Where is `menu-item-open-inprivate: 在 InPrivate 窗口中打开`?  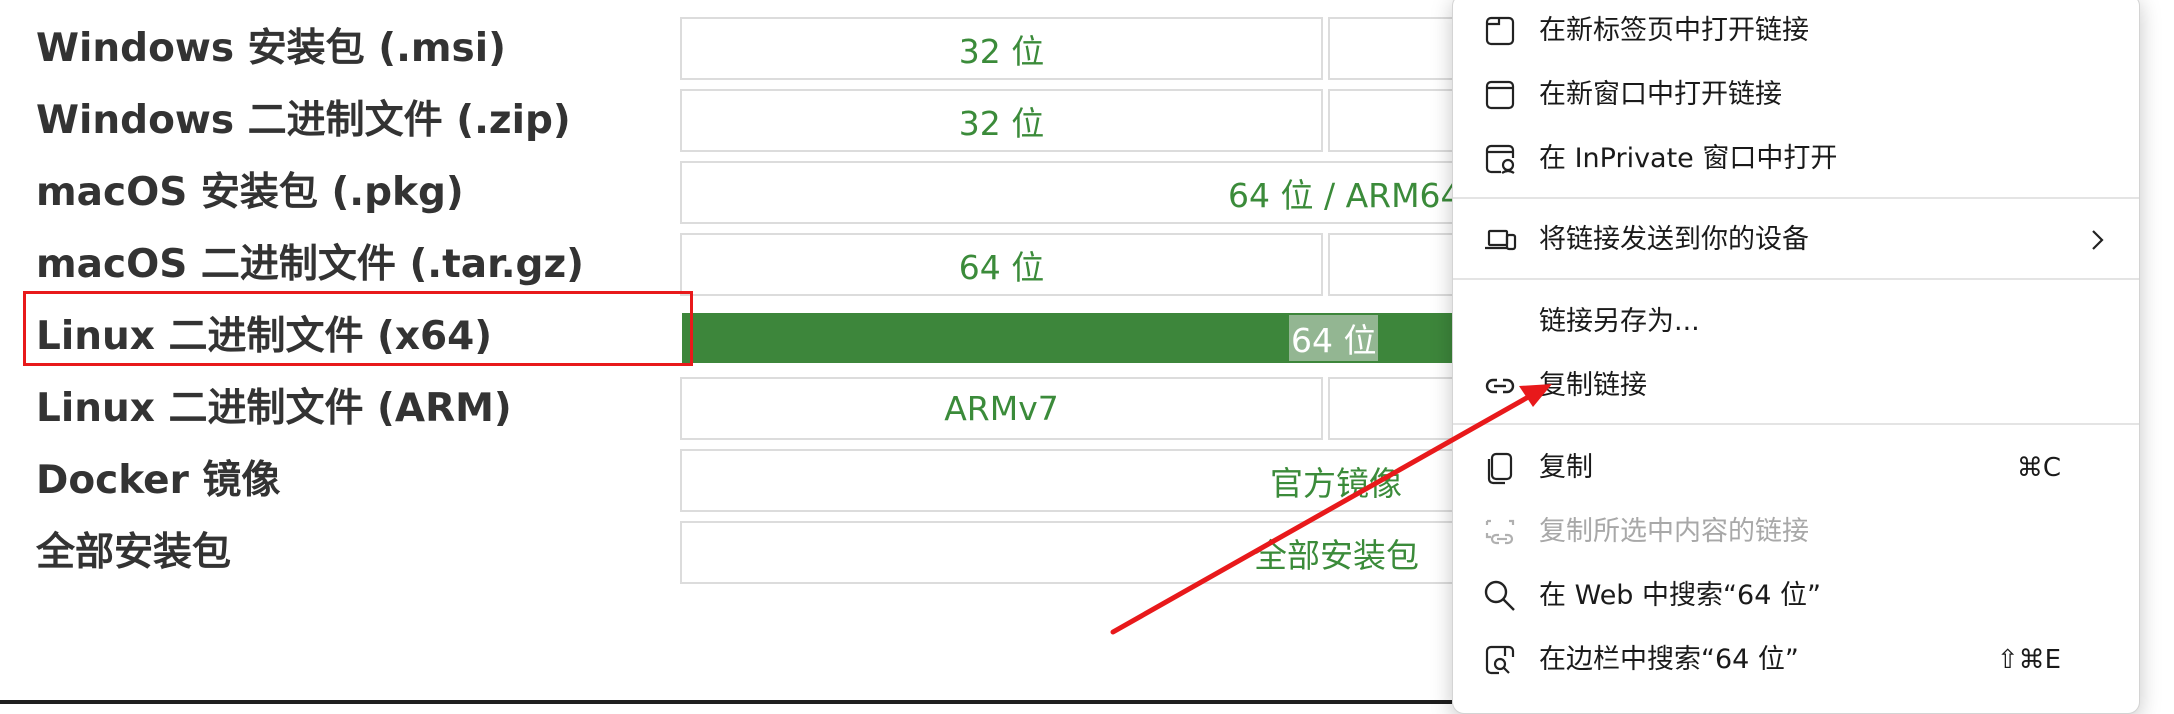 menu-item-open-inprivate: 在 InPrivate 窗口中打开 is located at coordinates (1796, 159).